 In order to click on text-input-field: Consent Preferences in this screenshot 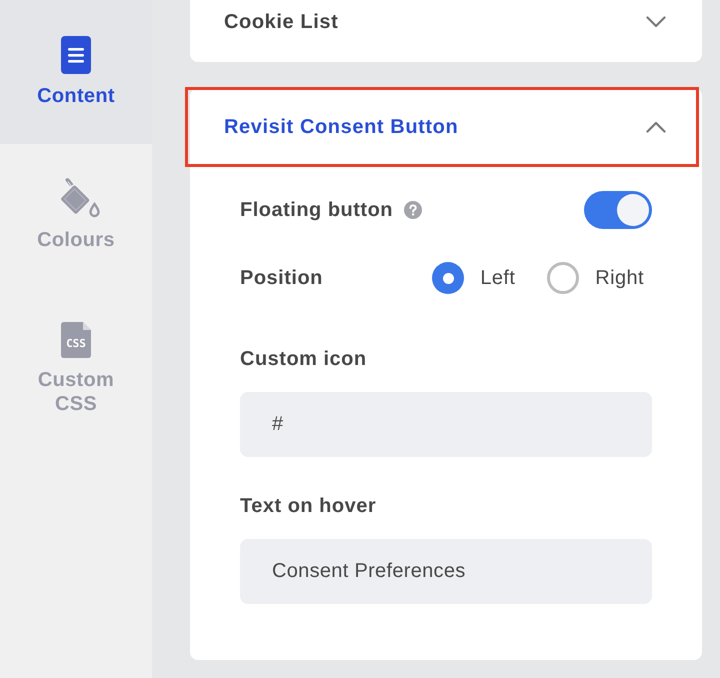, I will do `click(446, 571)`.